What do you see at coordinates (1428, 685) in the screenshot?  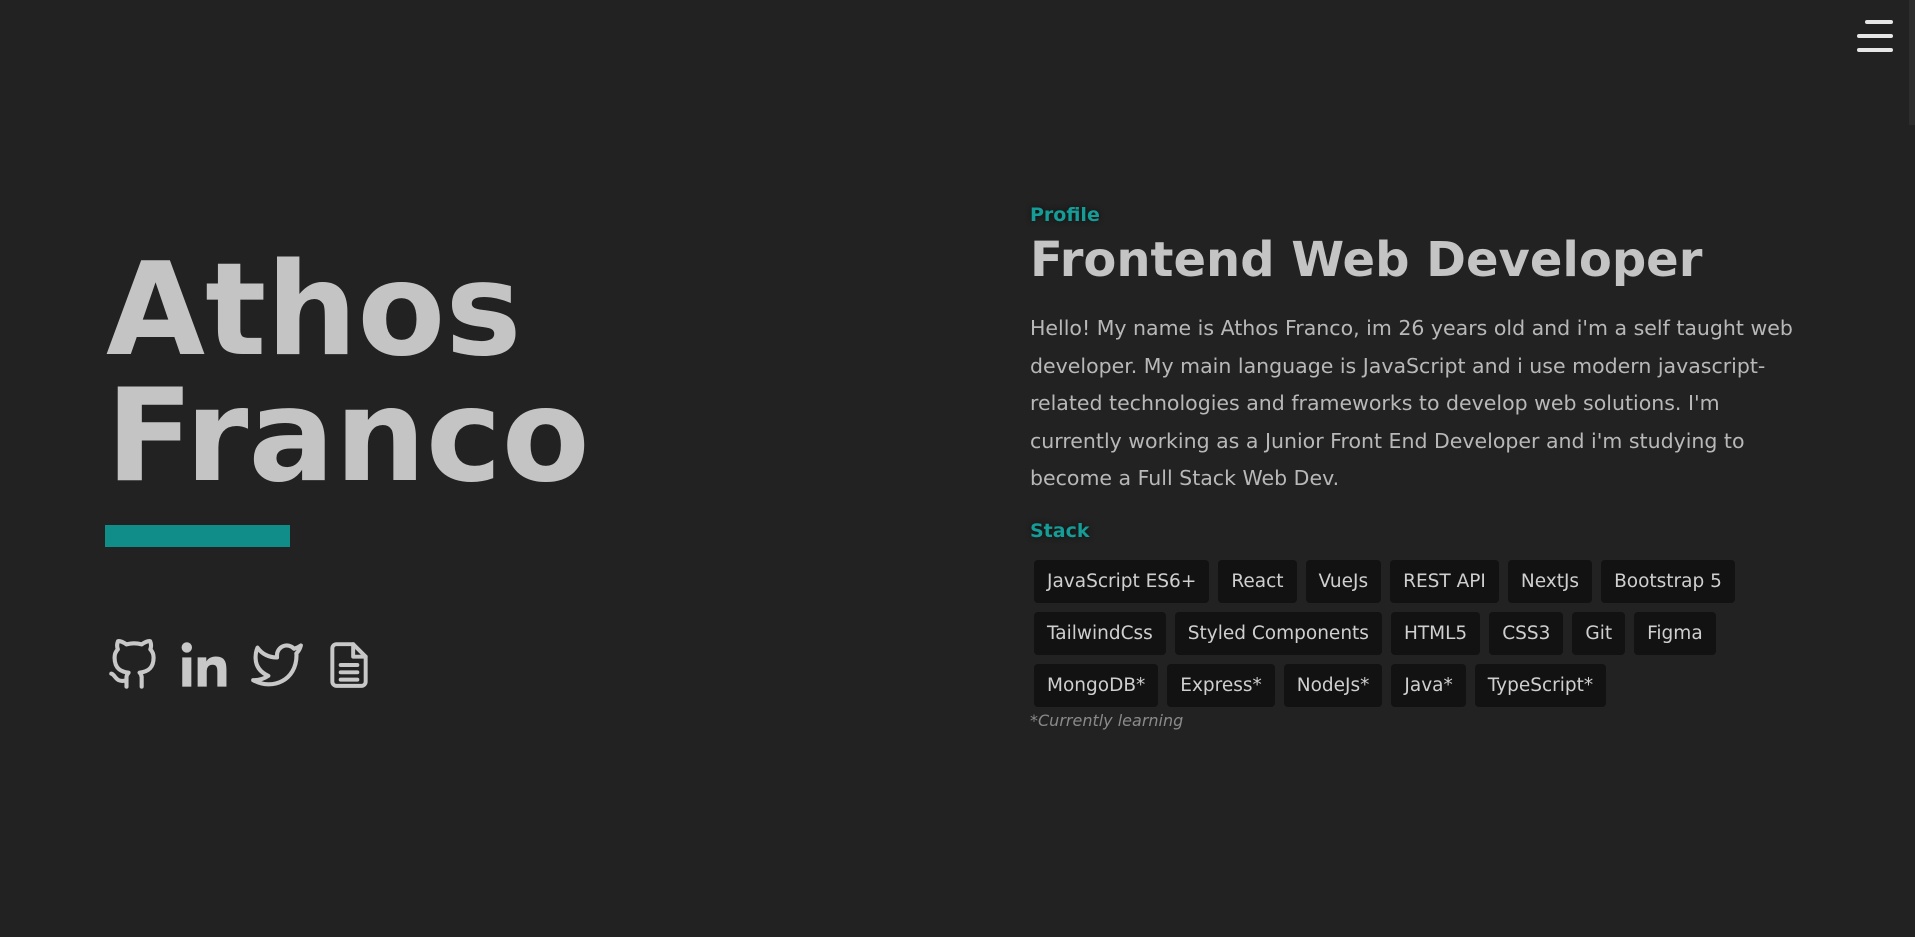 I see `stack-tag: Java*` at bounding box center [1428, 685].